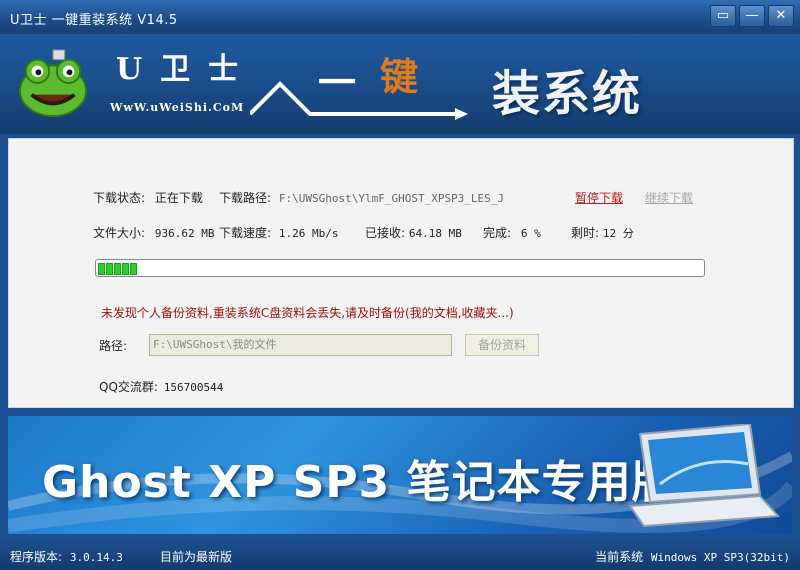  Describe the element at coordinates (184, 233) in the screenshot. I see `file-size-value: 936.62 MB` at that location.